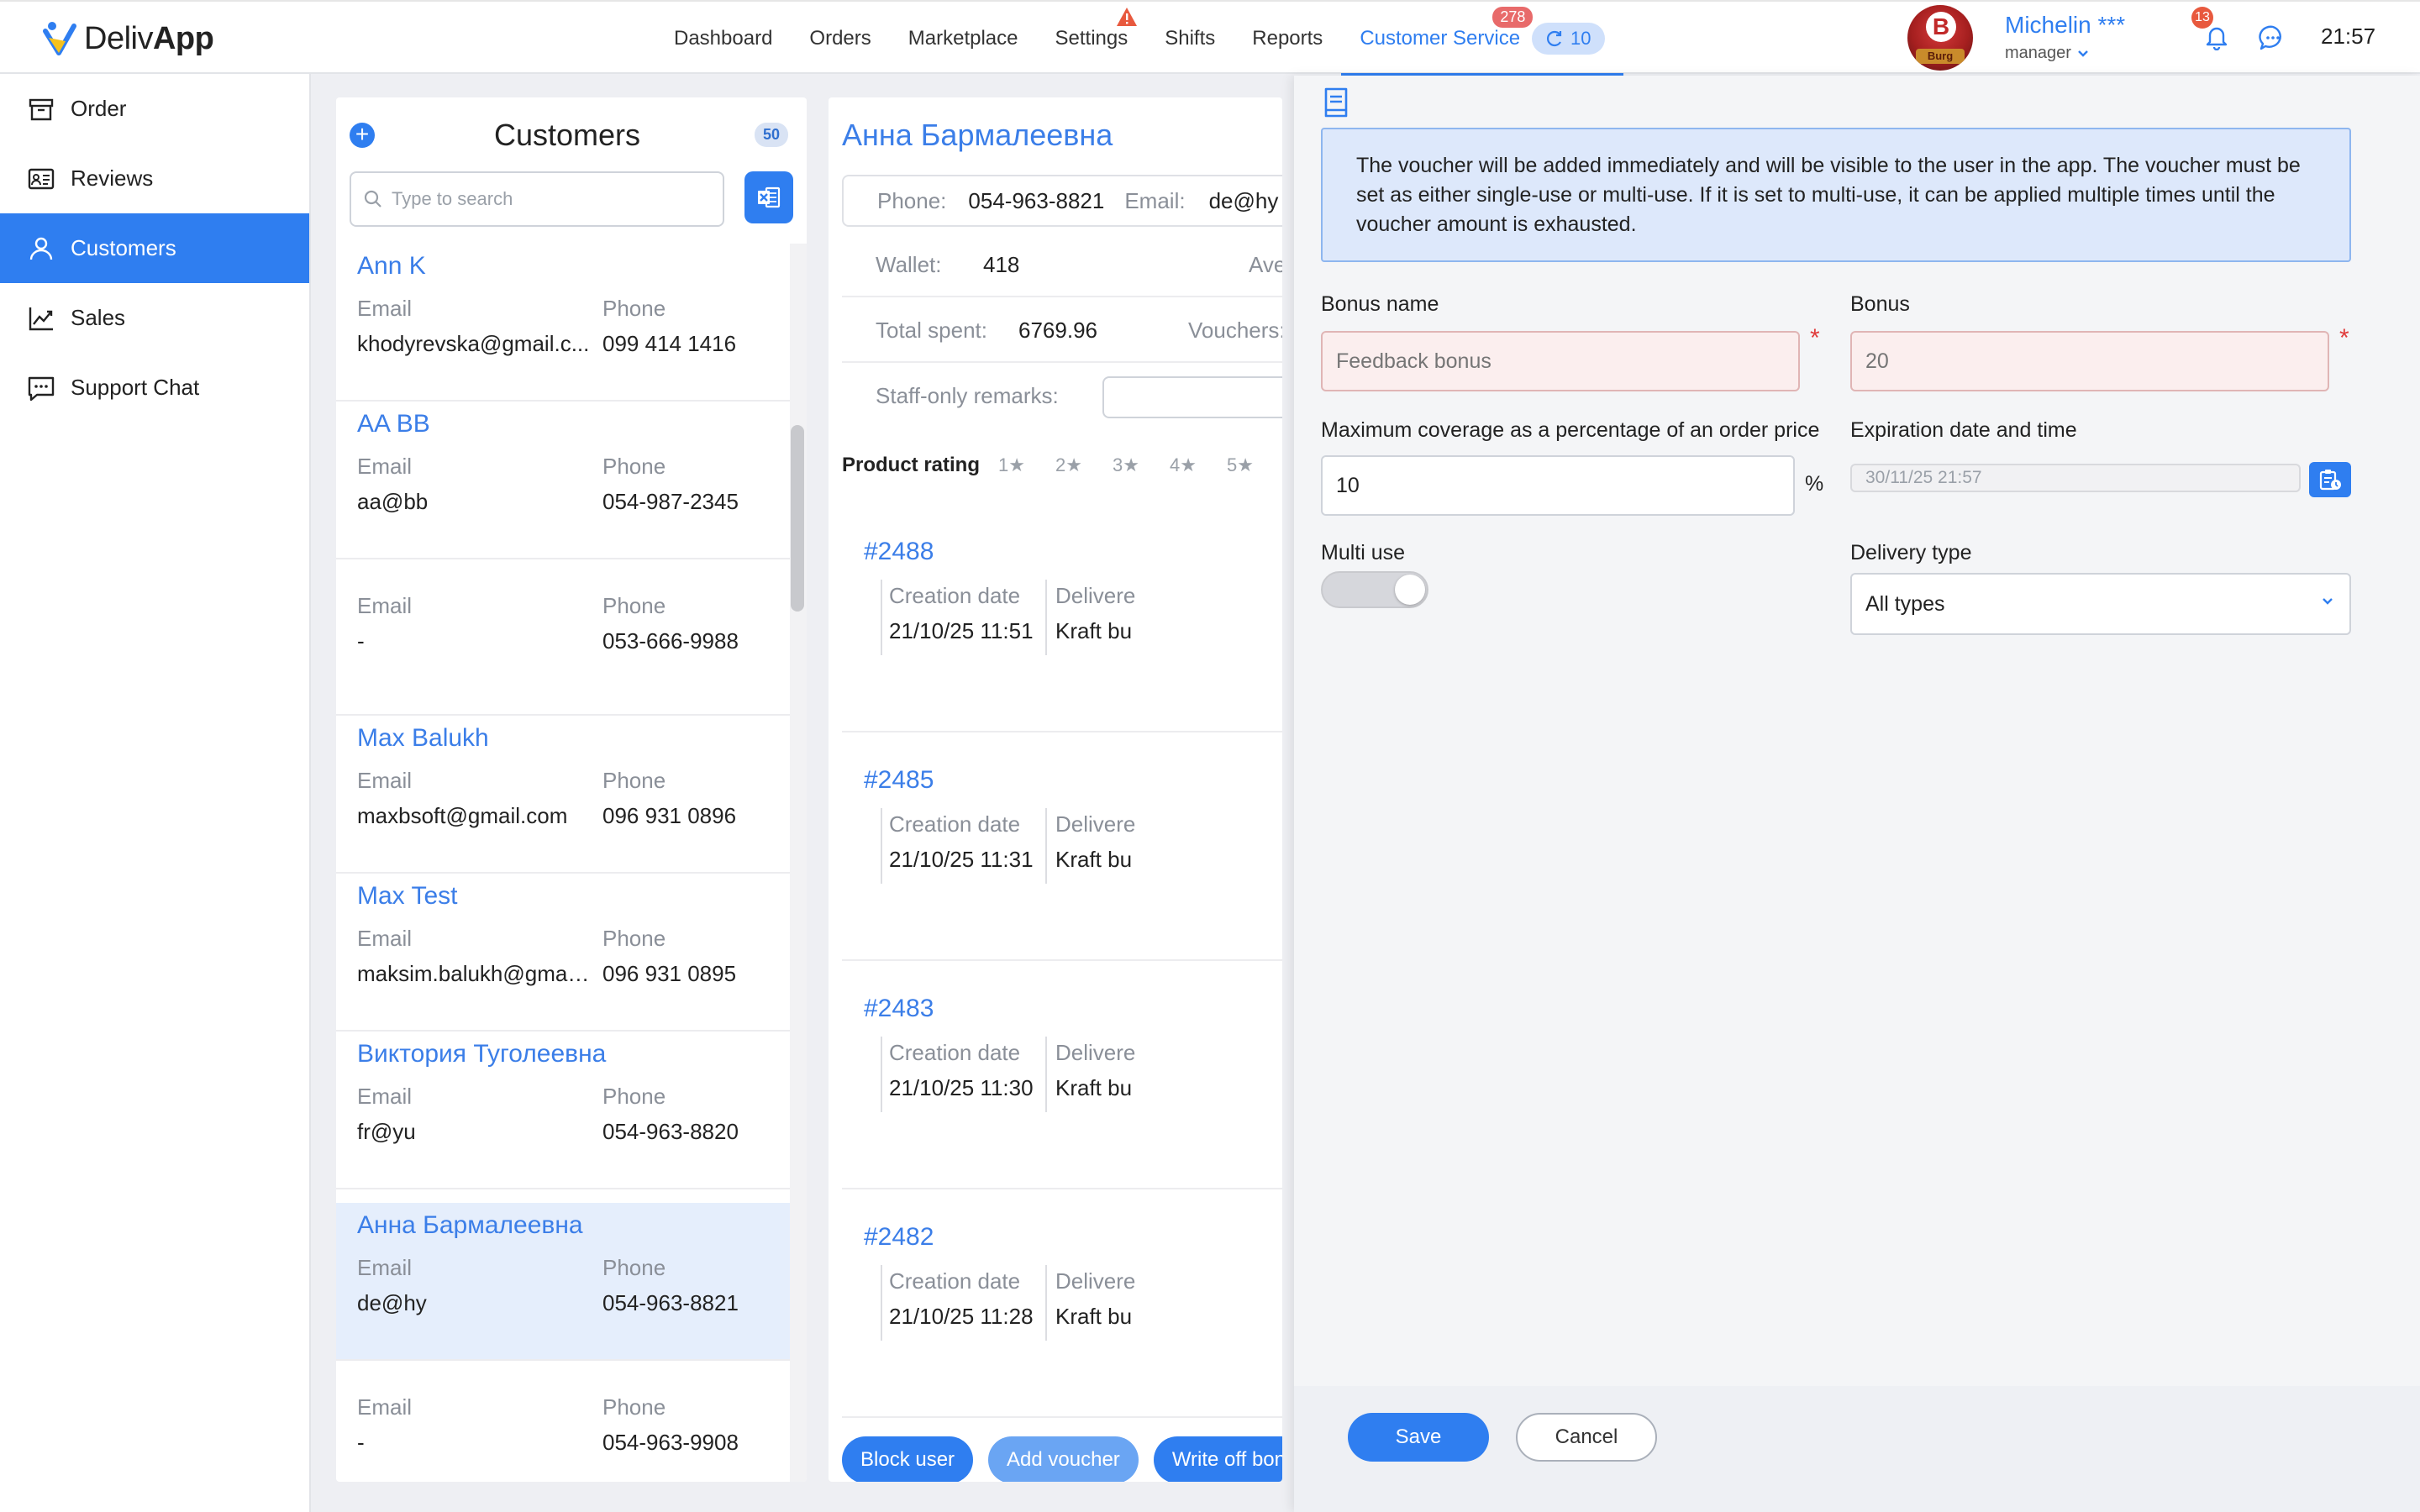 The image size is (2420, 1512). What do you see at coordinates (1287, 39) in the screenshot?
I see `nav-reports: Reports` at bounding box center [1287, 39].